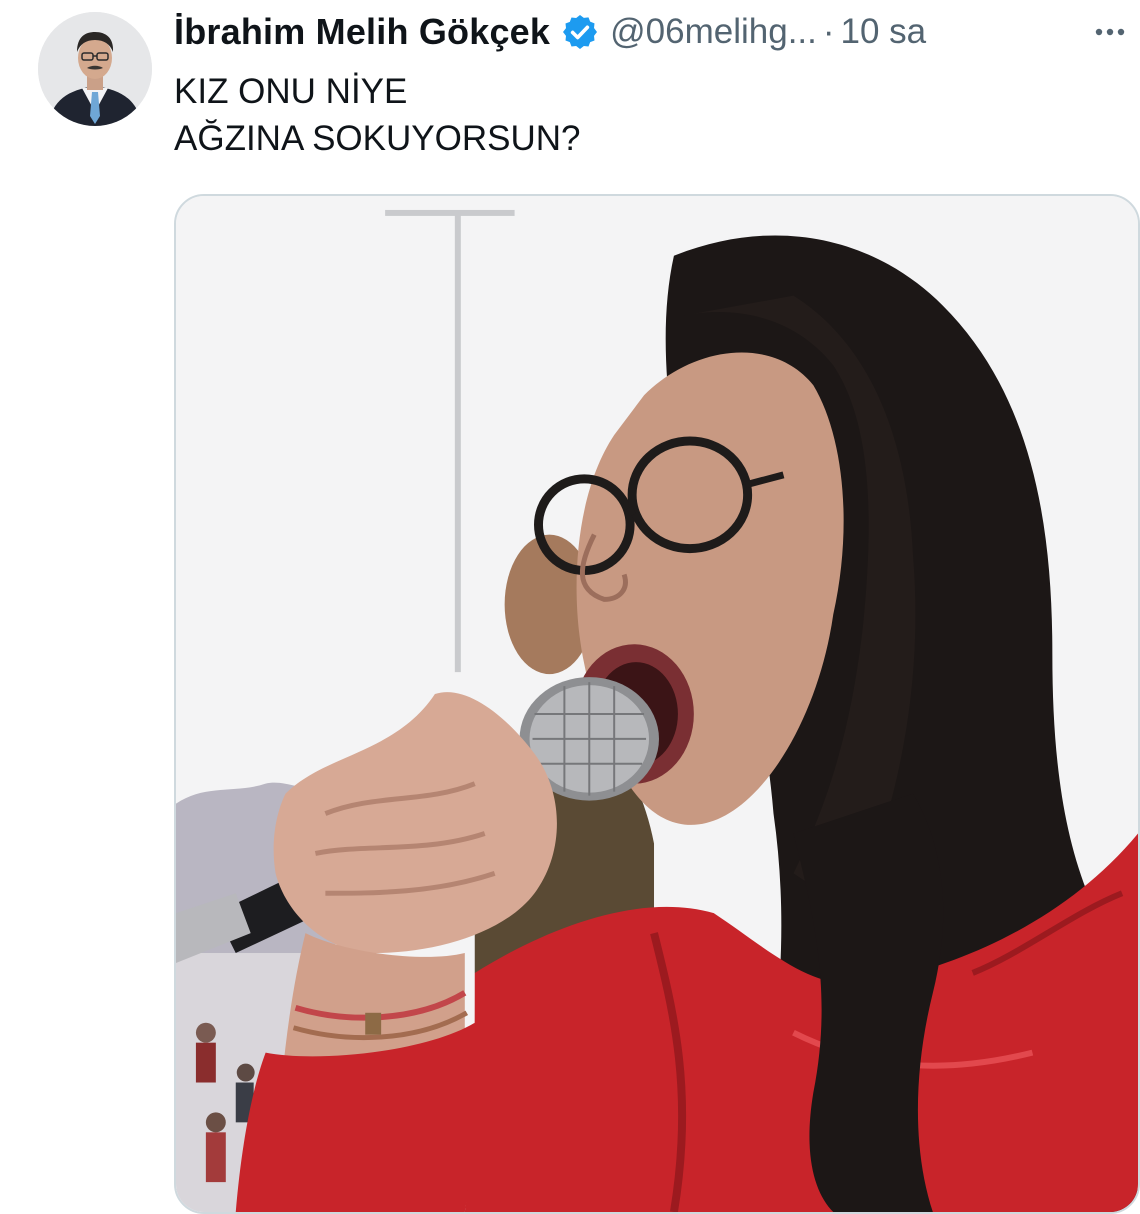 The width and height of the screenshot is (1140, 1214). I want to click on avatar, so click(95, 69).